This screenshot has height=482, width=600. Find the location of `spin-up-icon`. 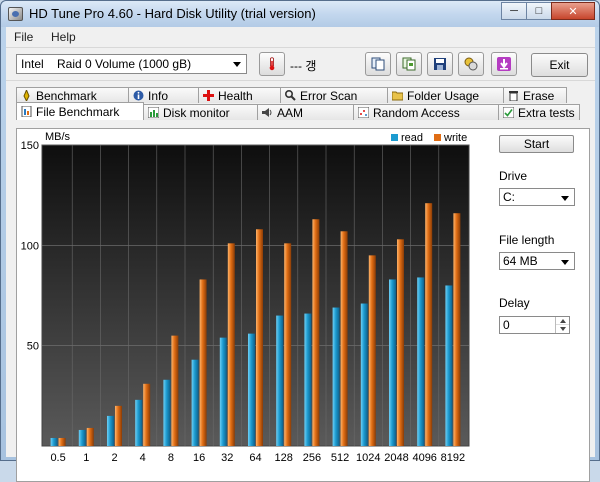

spin-up-icon is located at coordinates (562, 321).